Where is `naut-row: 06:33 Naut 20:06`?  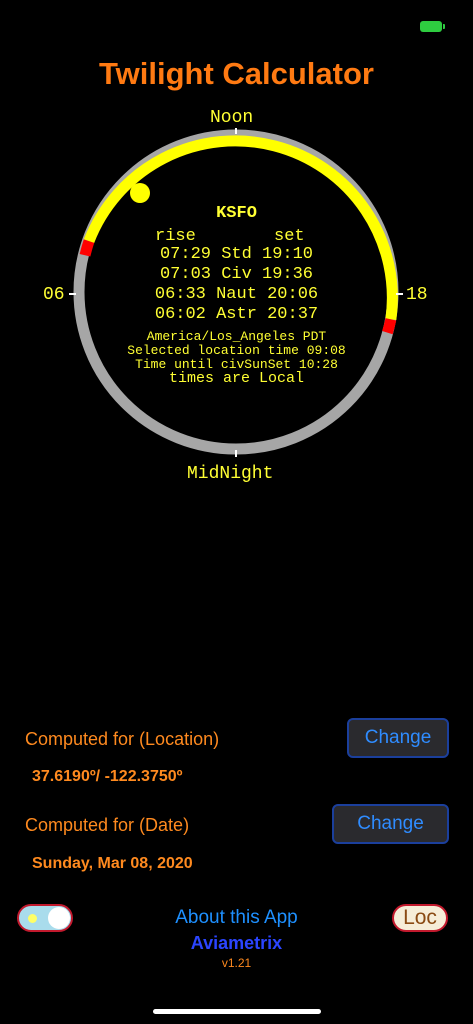
naut-row: 06:33 Naut 20:06 is located at coordinates (236, 294).